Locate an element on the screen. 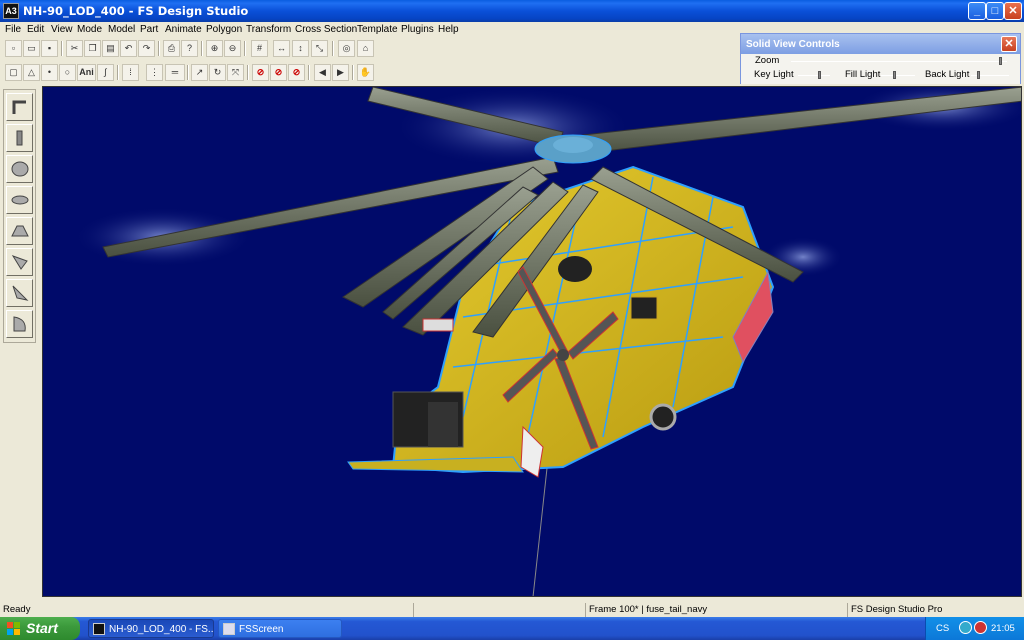  select-box-icon: ▢ is located at coordinates (13, 72).